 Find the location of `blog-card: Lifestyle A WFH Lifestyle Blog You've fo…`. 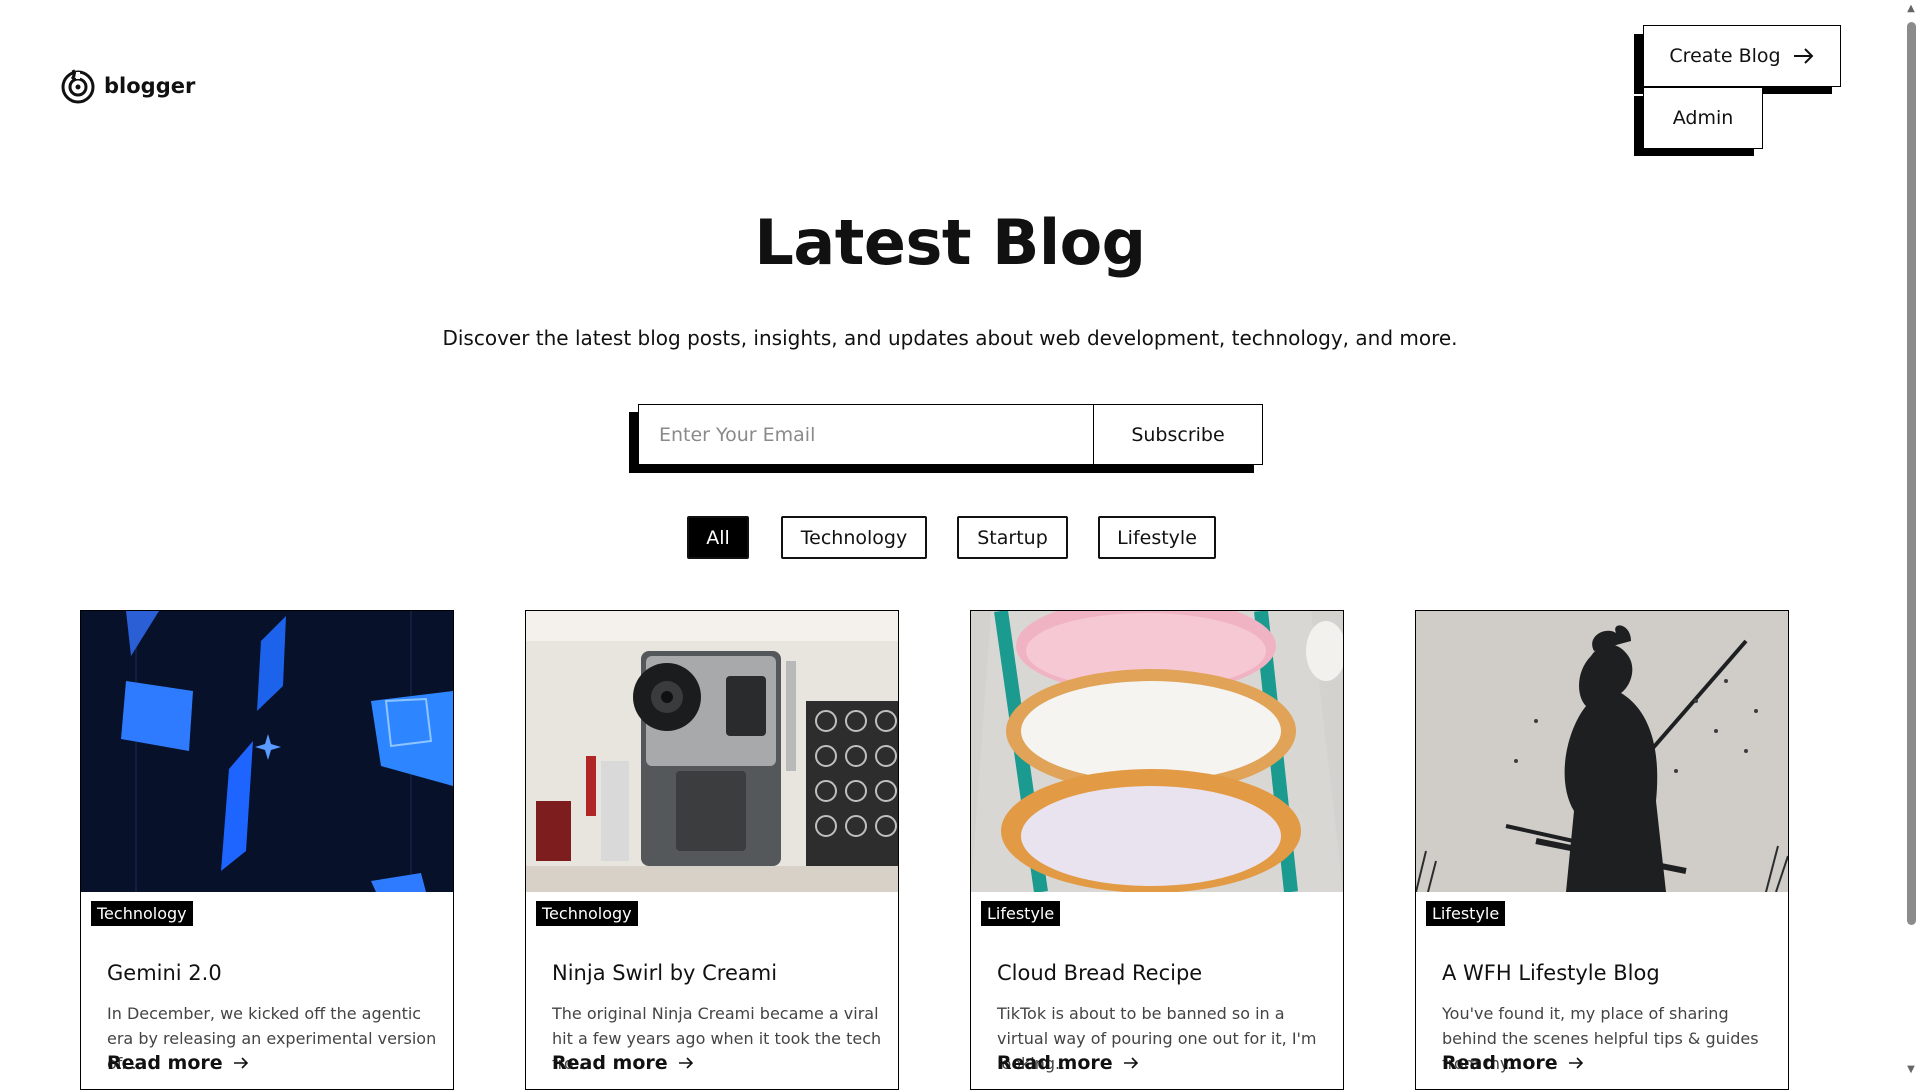

blog-card: Lifestyle A WFH Lifestyle Blog You've fo… is located at coordinates (1602, 850).